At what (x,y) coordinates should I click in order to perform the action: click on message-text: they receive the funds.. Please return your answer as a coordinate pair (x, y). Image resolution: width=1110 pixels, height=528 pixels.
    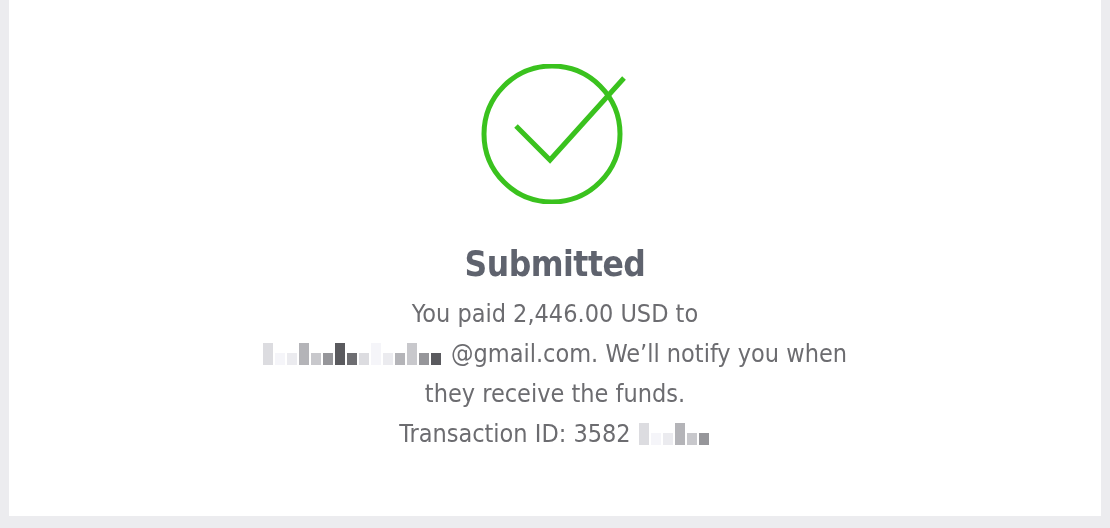
    Looking at the image, I should click on (555, 394).